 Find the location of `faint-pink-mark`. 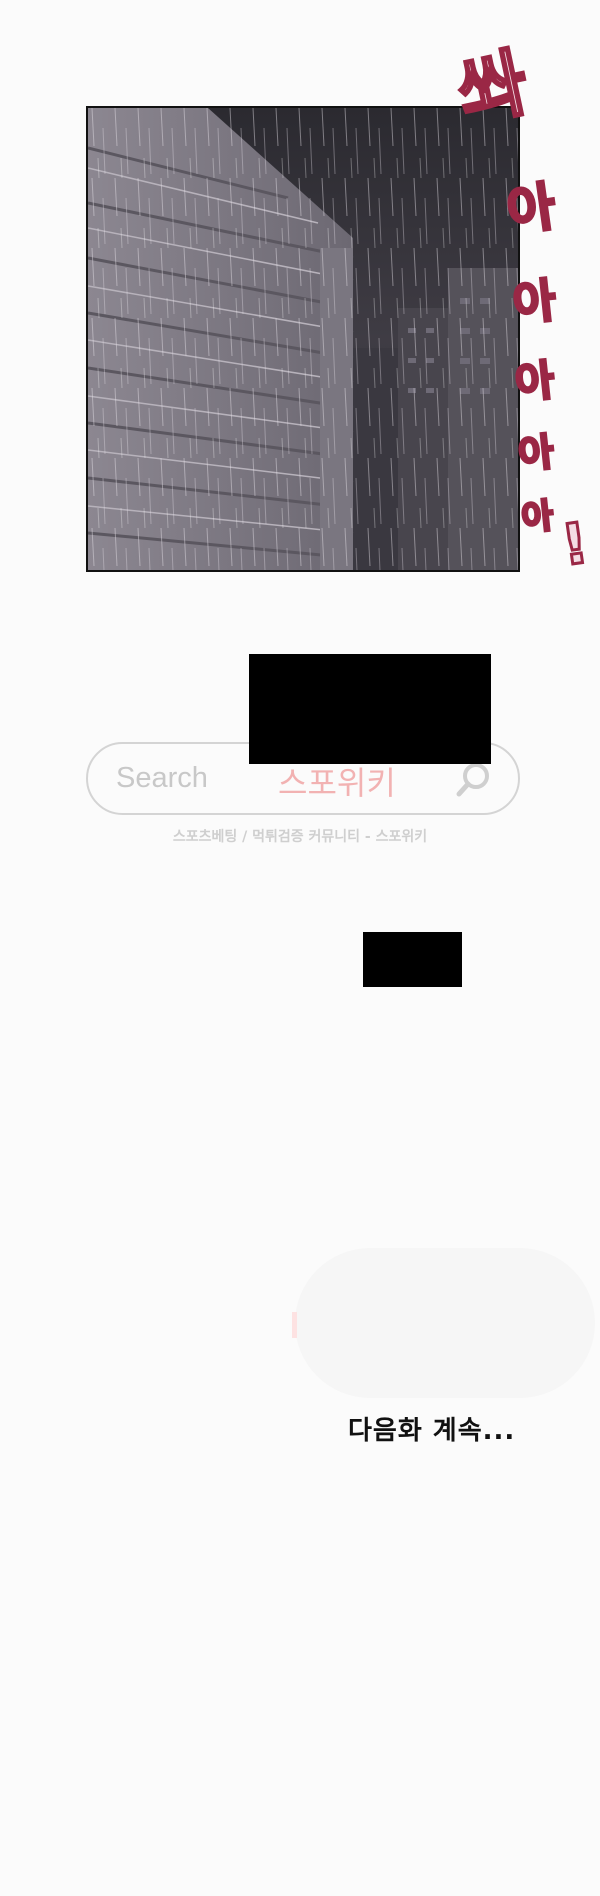

faint-pink-mark is located at coordinates (294, 1325).